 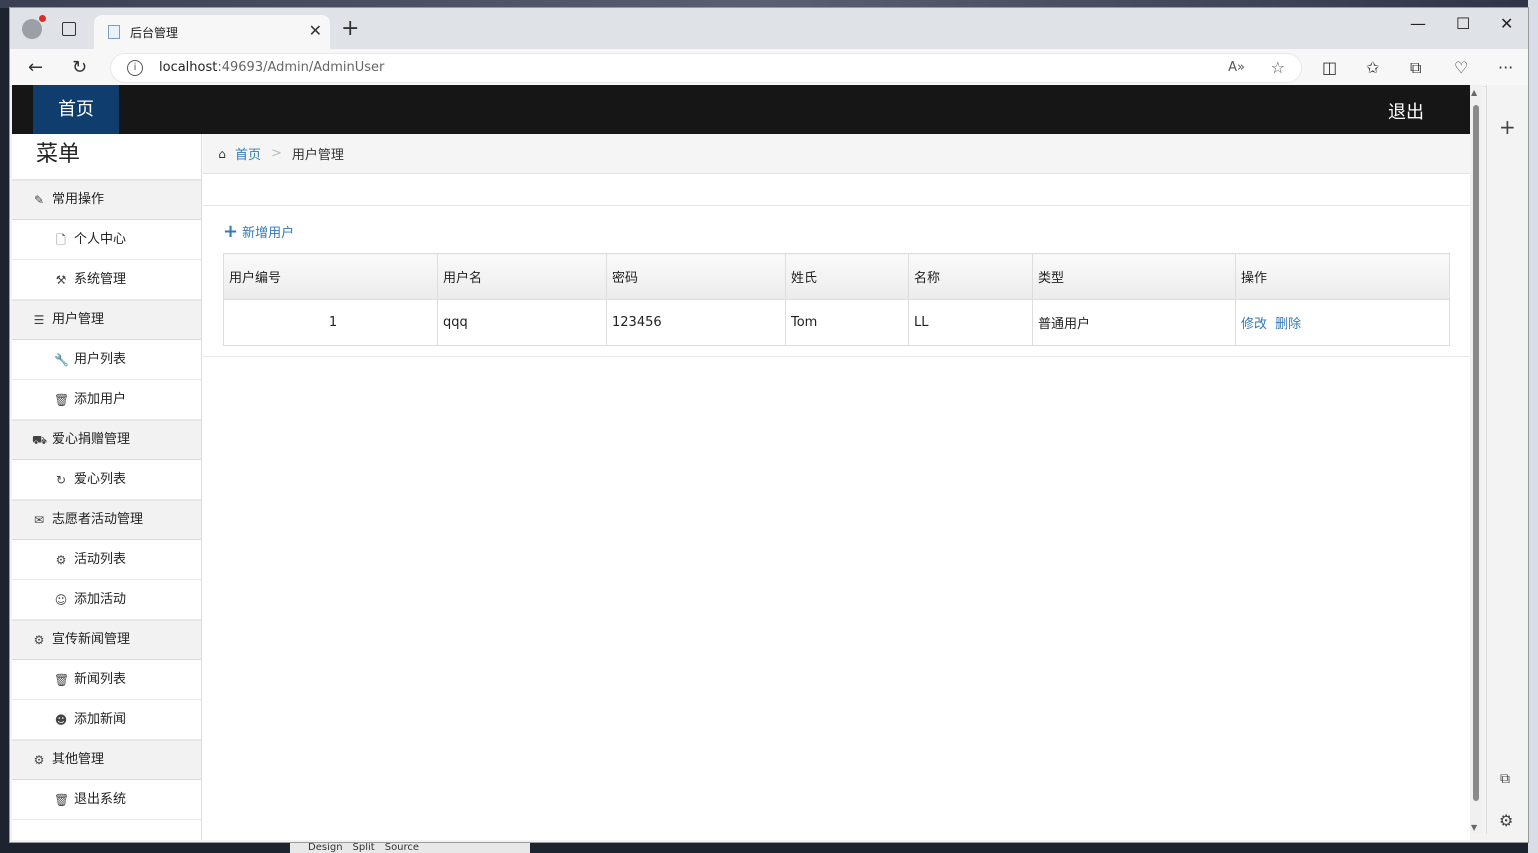 What do you see at coordinates (1461, 67) in the screenshot?
I see `browser-essentials-icon: ♡` at bounding box center [1461, 67].